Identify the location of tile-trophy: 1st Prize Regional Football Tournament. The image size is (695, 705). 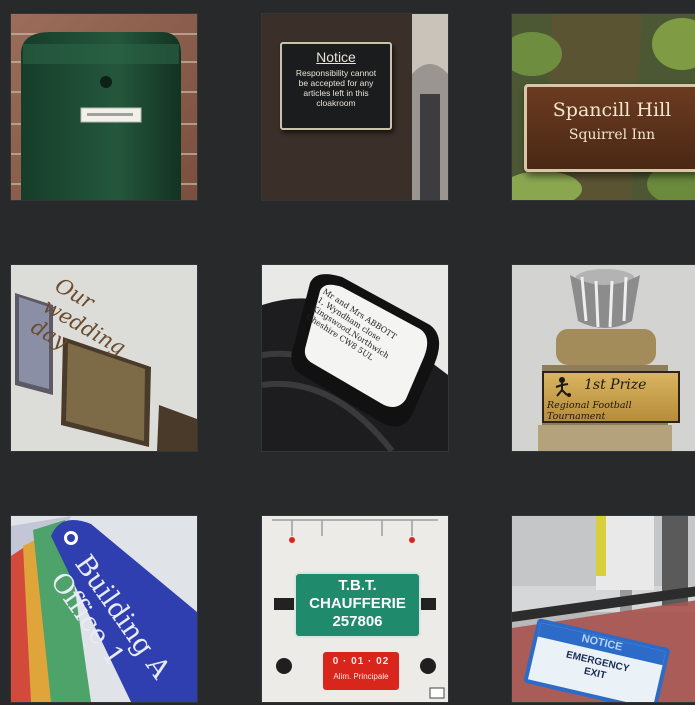
(603, 358).